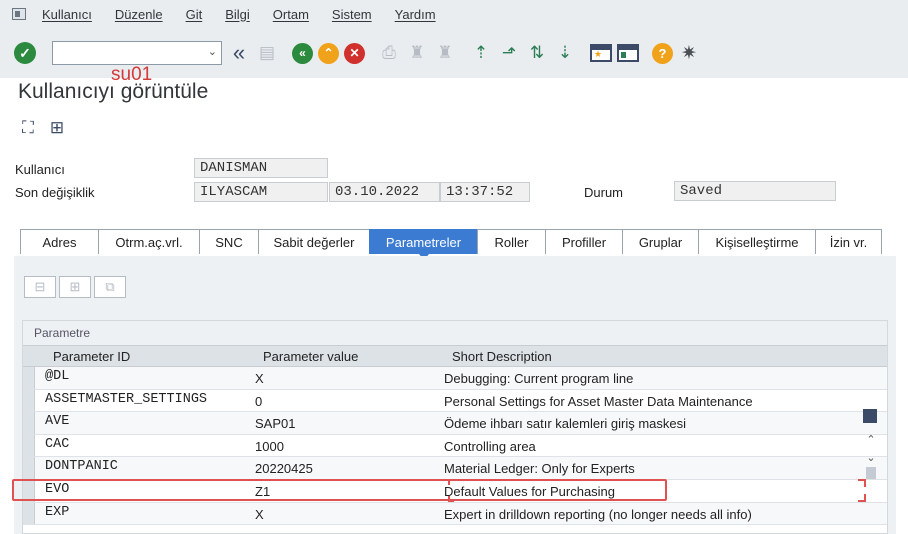  What do you see at coordinates (352, 14) in the screenshot?
I see `menu-sistem: Sistem` at bounding box center [352, 14].